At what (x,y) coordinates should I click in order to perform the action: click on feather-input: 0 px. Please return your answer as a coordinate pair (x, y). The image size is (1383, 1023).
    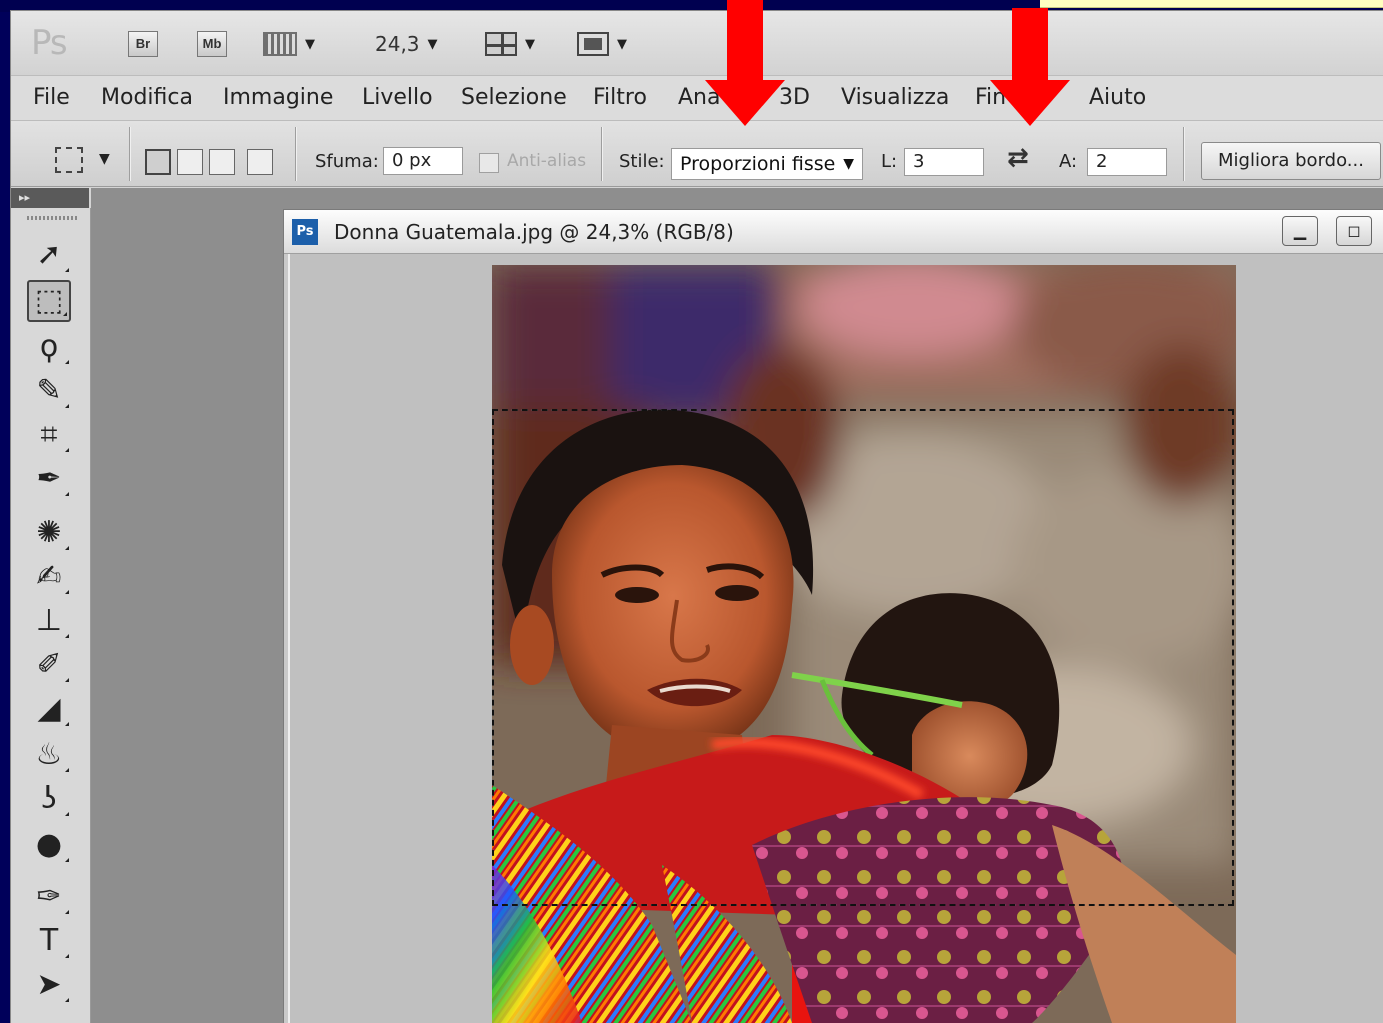
    Looking at the image, I should click on (423, 161).